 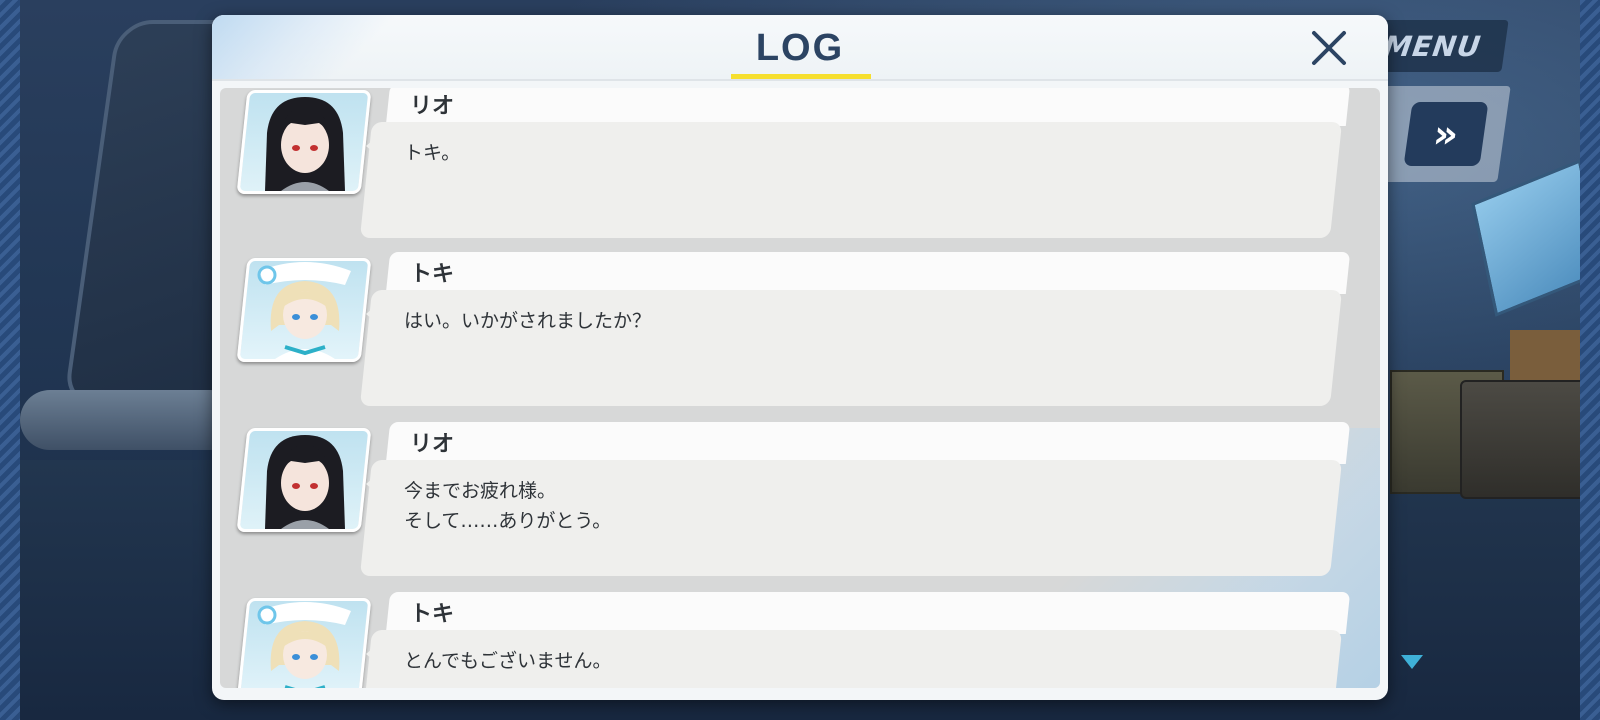 I want to click on fast-forward-button: », so click(x=1446, y=134).